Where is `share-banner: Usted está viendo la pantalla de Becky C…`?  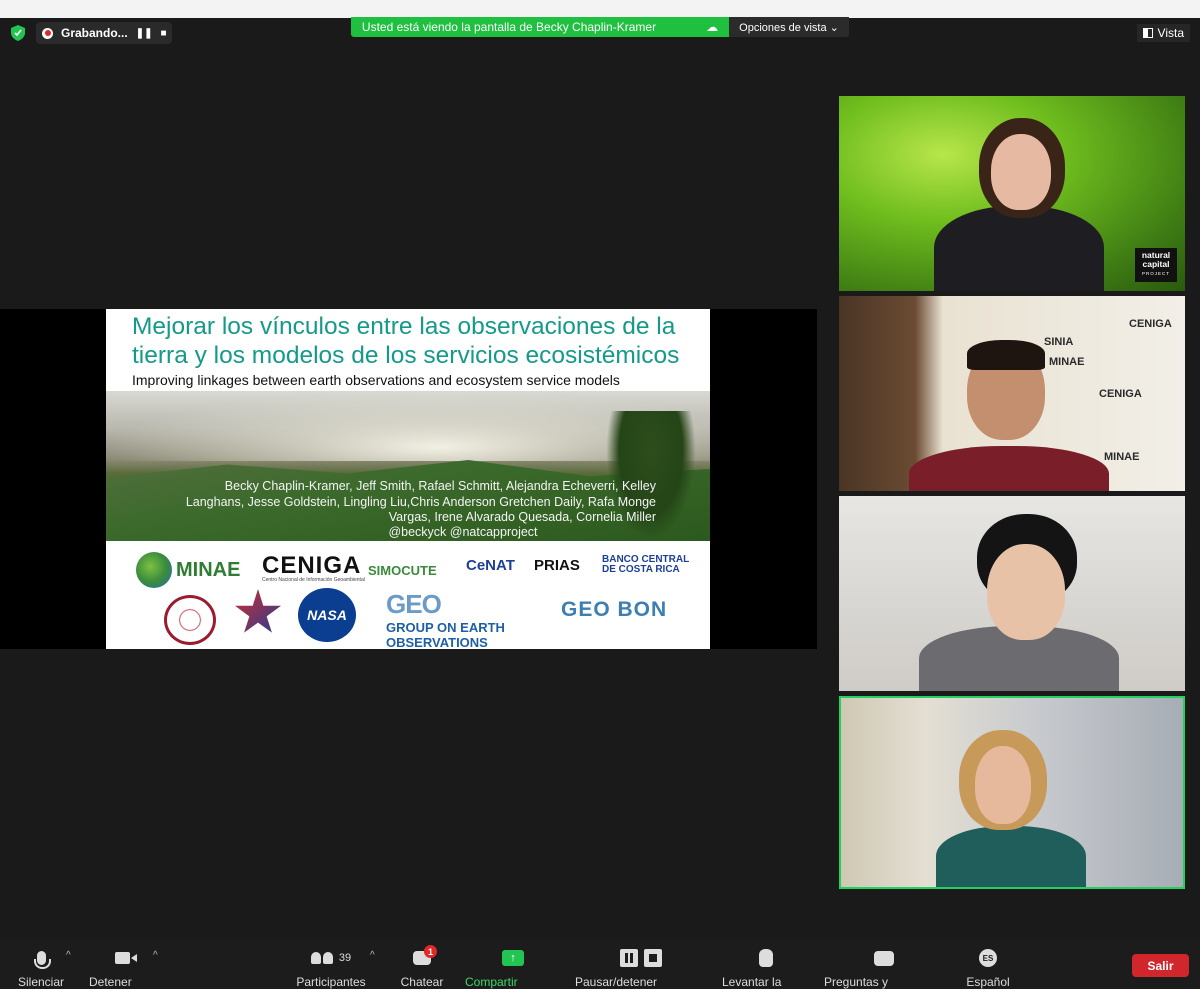
share-banner: Usted está viendo la pantalla de Becky C… is located at coordinates (540, 27).